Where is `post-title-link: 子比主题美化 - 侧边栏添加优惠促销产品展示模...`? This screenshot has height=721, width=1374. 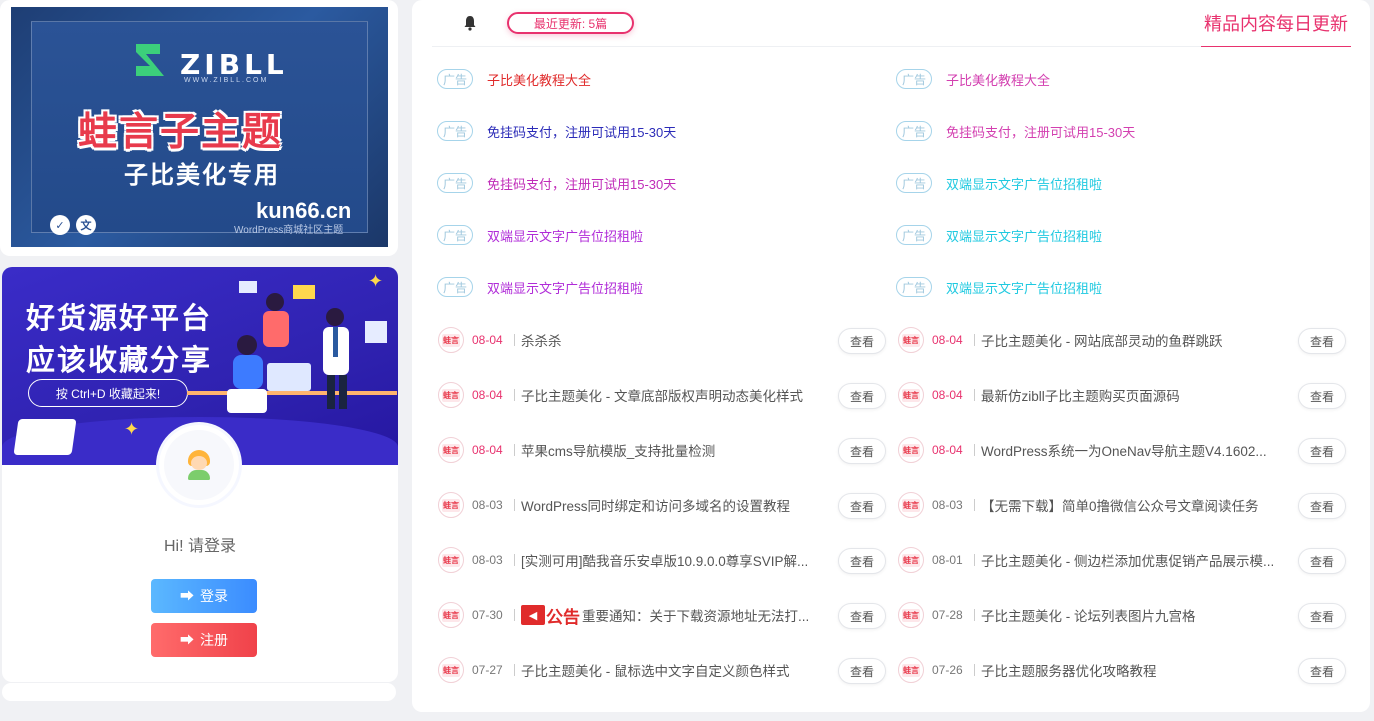
post-title-link: 子比主题美化 - 侧边栏添加优惠促销产品展示模... is located at coordinates (1127, 560).